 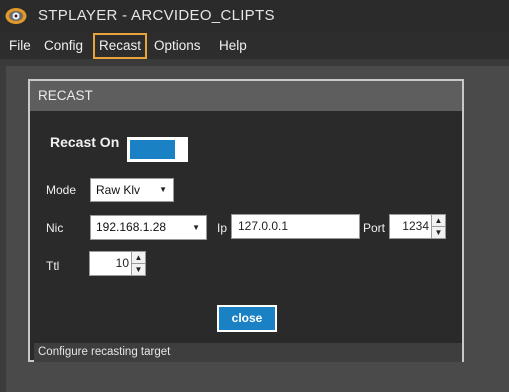 I want to click on menu-file: File, so click(x=20, y=46).